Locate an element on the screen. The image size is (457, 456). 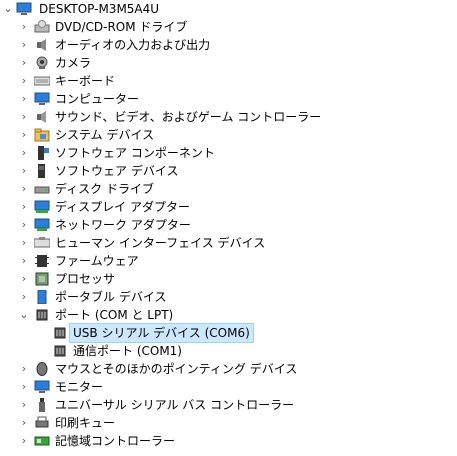
tree-item: › プロセッサ is located at coordinates (228, 279).